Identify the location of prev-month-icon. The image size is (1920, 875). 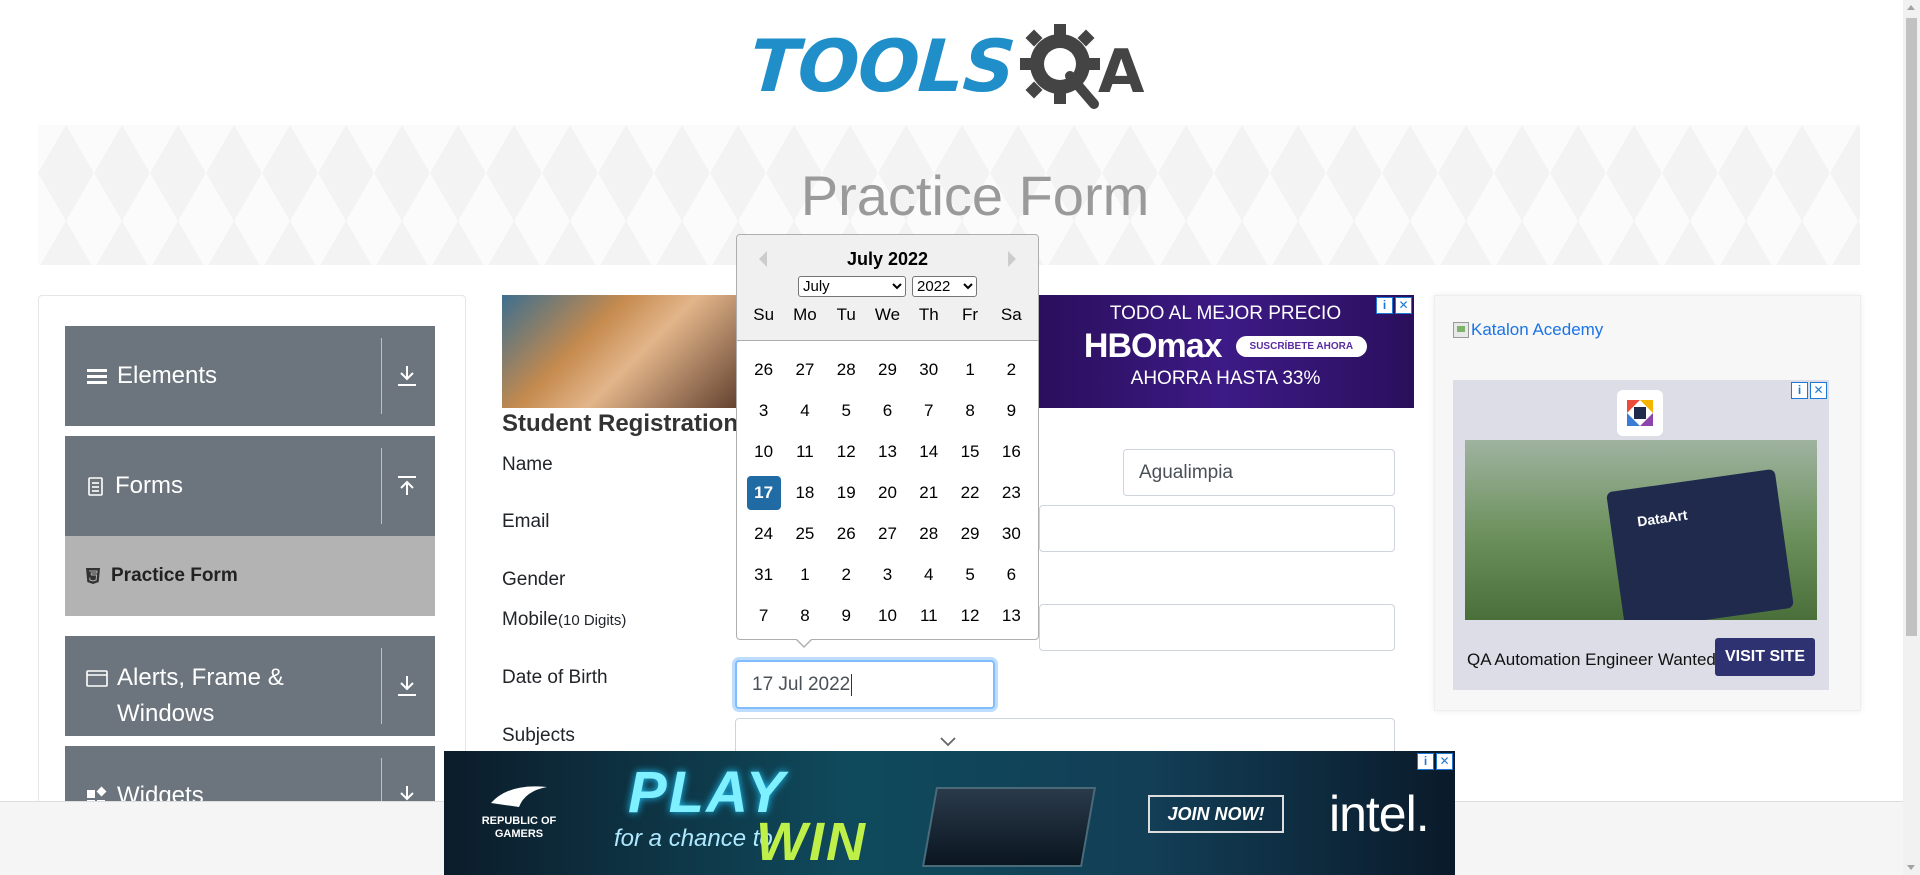
(763, 259).